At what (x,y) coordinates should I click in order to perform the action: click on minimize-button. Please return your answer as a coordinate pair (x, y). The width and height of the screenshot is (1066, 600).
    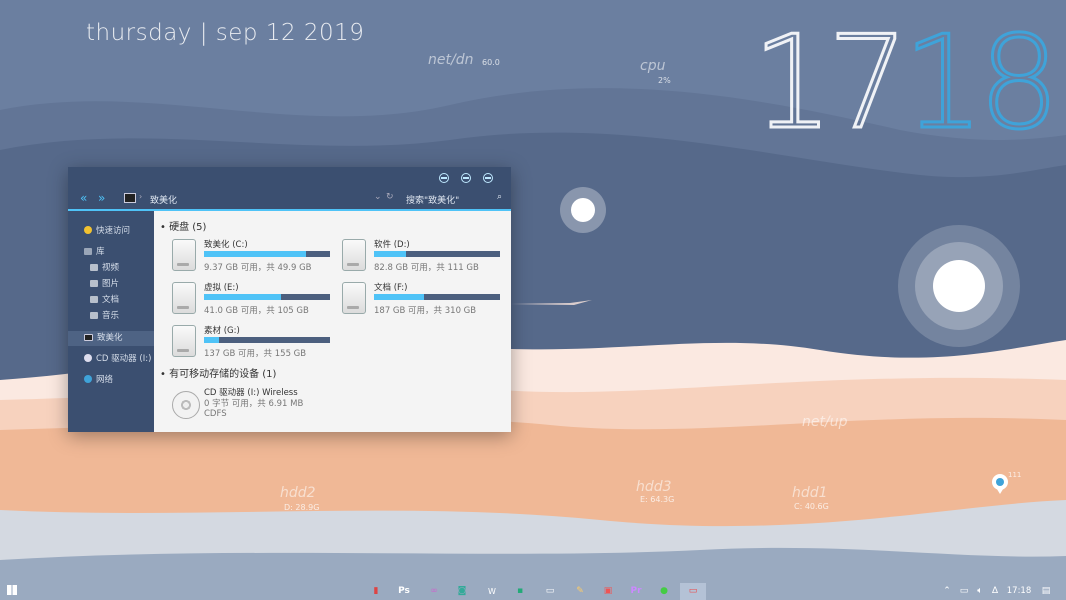
    Looking at the image, I should click on (444, 178).